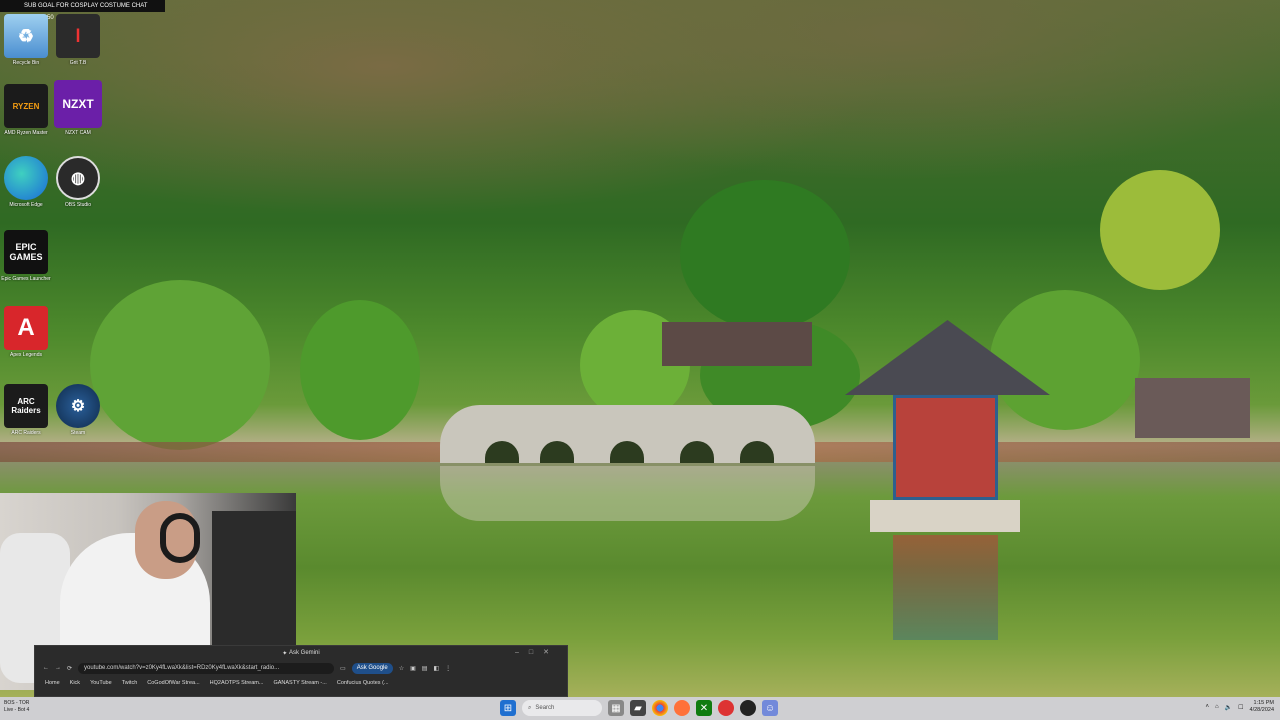  I want to click on desktop-icon-grit: l Grit T.B, so click(78, 40).